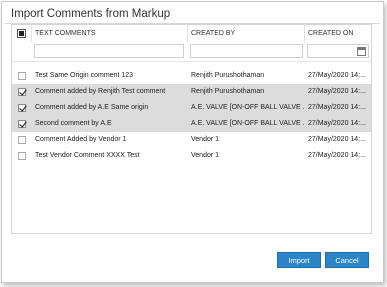  What do you see at coordinates (246, 33) in the screenshot?
I see `column-header-created-by: CREATED BY` at bounding box center [246, 33].